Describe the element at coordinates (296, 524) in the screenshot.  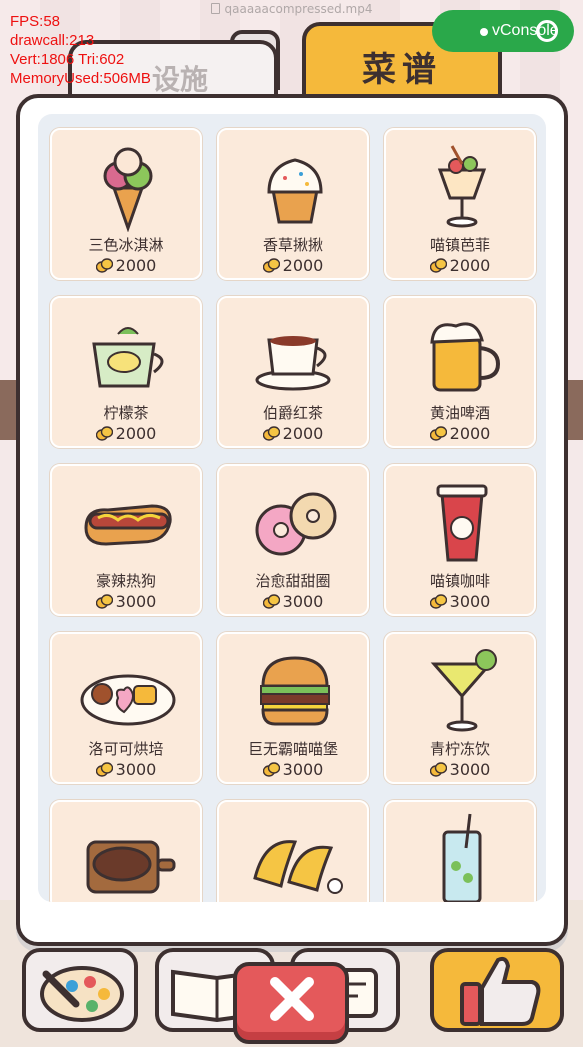
I see `donut-icon` at that location.